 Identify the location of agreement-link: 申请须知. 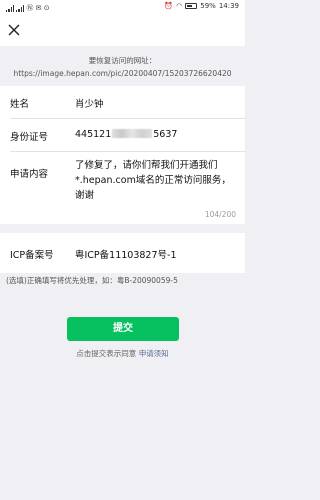
(154, 353).